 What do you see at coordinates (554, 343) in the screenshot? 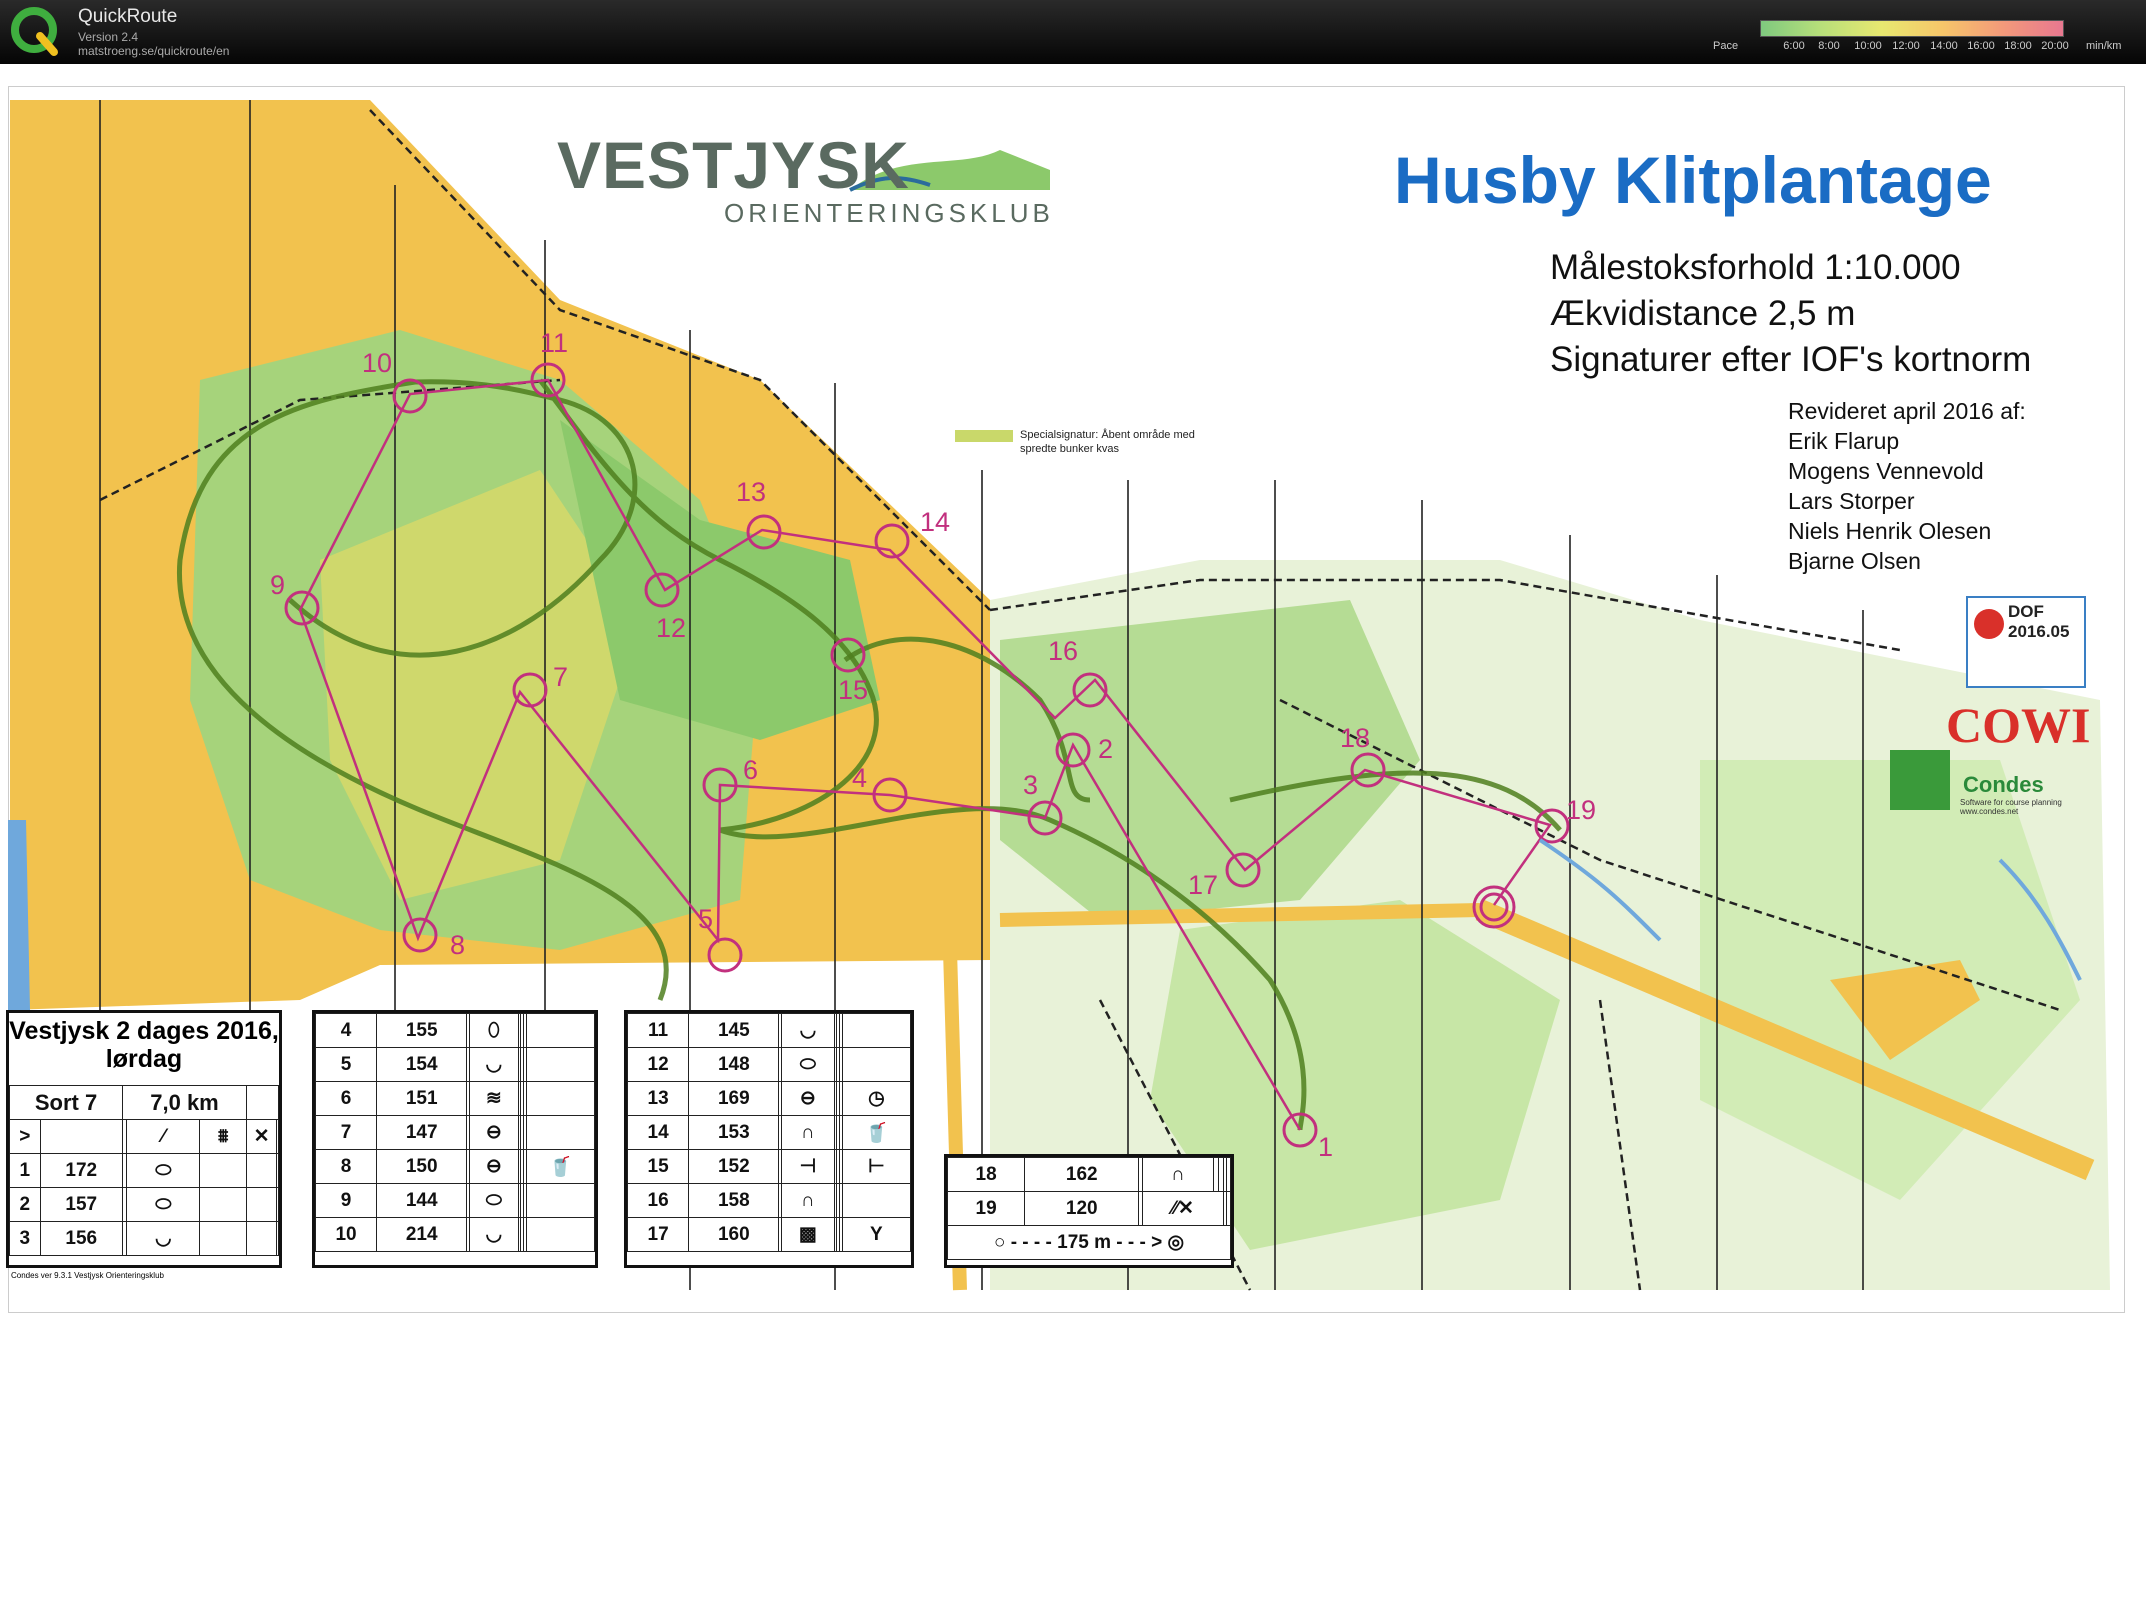
I see `control-number: 11` at bounding box center [554, 343].